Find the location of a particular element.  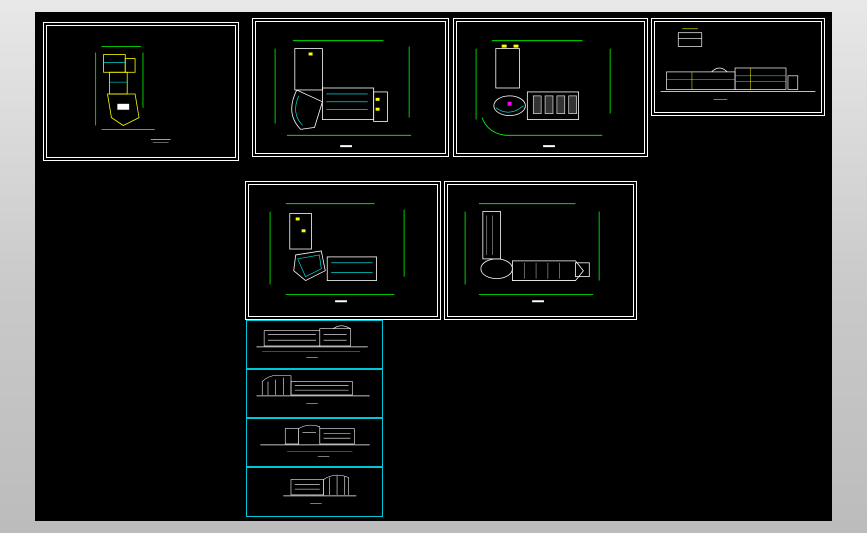

roof-plan-drawing is located at coordinates (532, 253).